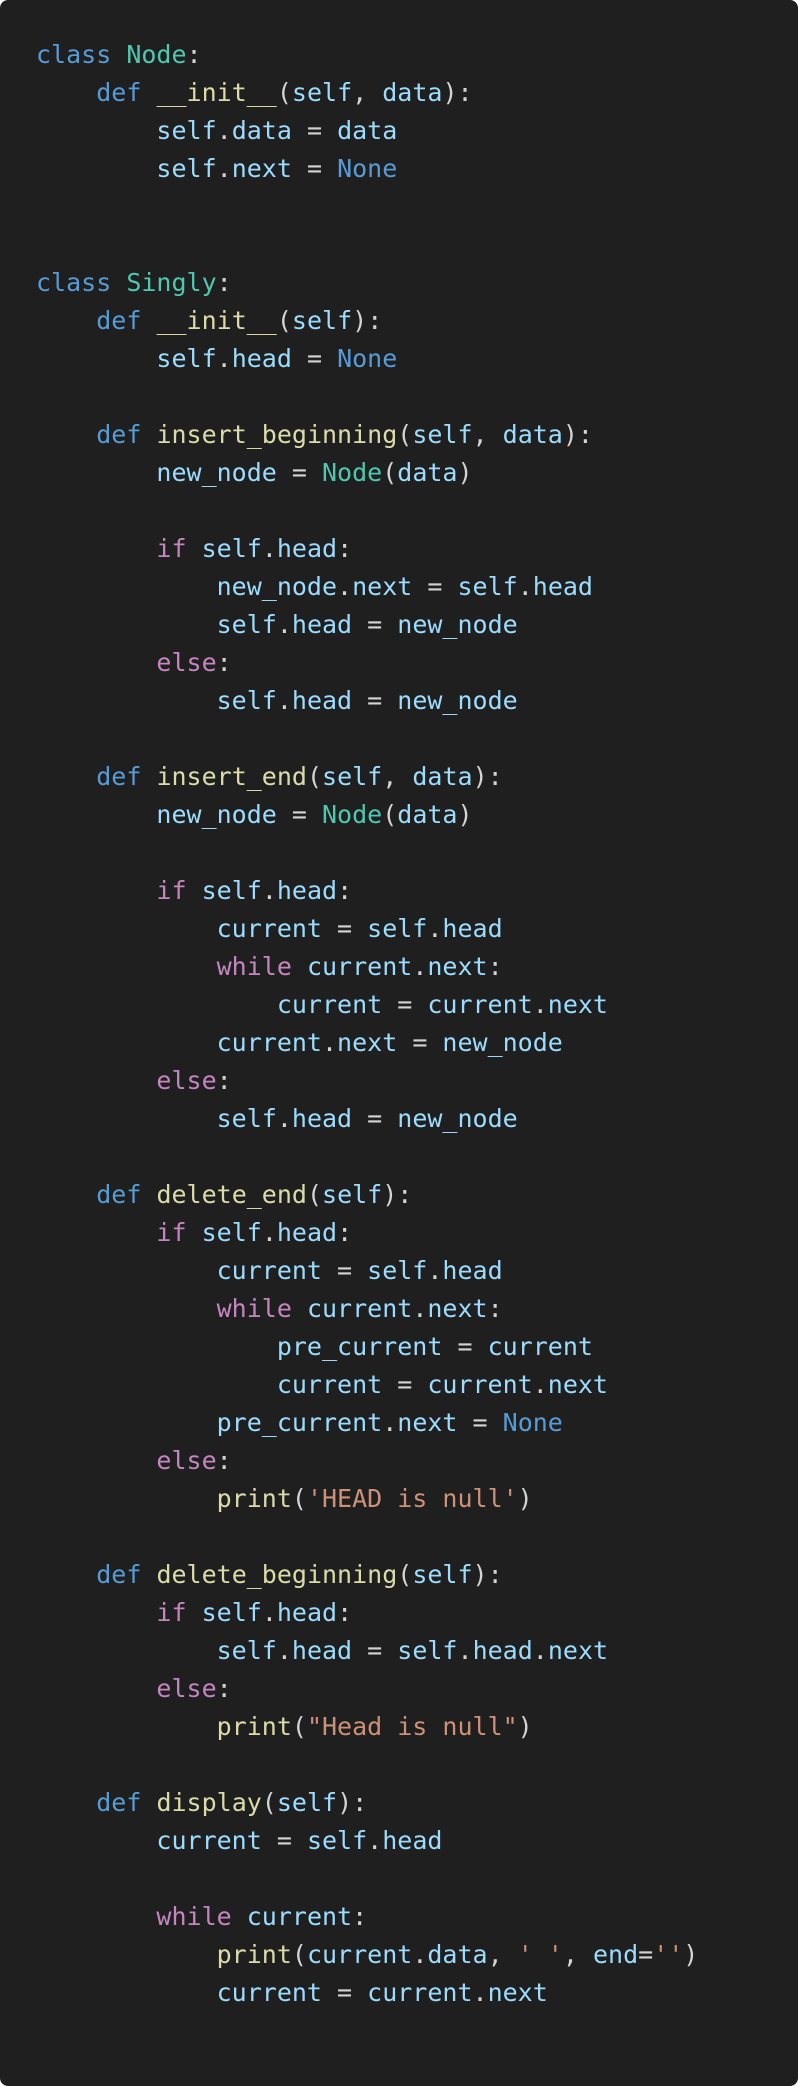 This screenshot has height=2086, width=798. What do you see at coordinates (668, 1954) in the screenshot?
I see `code-token: ''` at bounding box center [668, 1954].